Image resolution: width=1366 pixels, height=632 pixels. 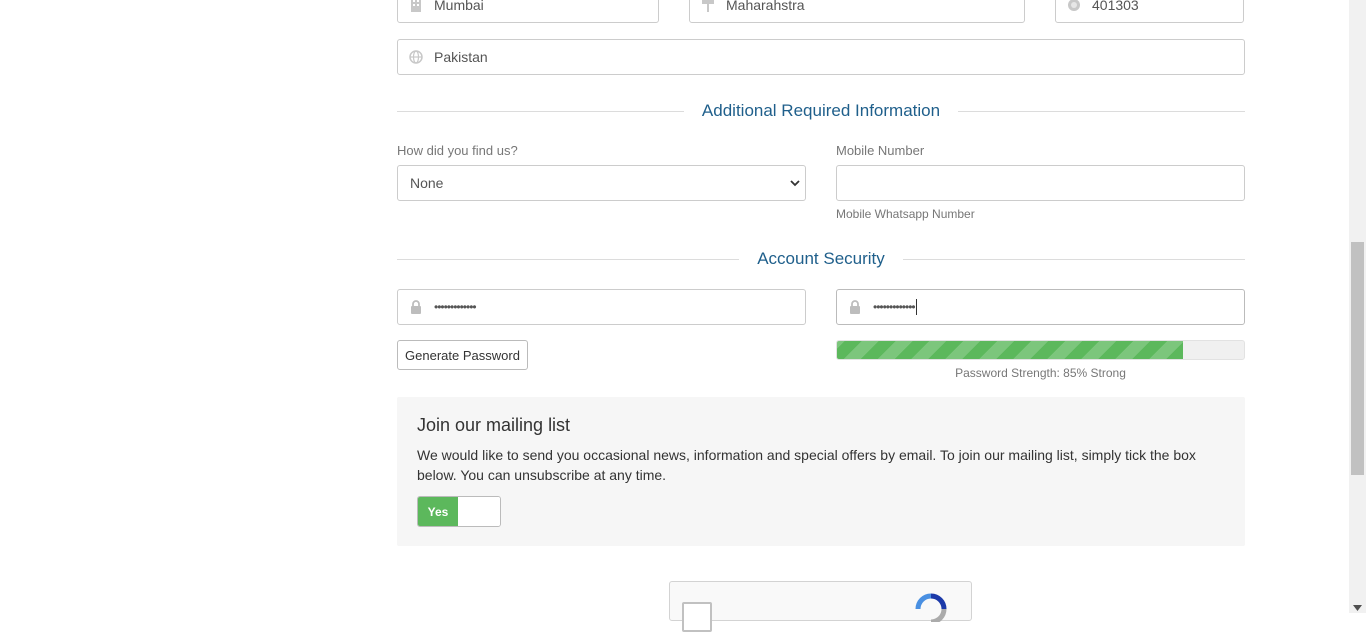 I want to click on country-field: Pakistan, so click(x=821, y=57).